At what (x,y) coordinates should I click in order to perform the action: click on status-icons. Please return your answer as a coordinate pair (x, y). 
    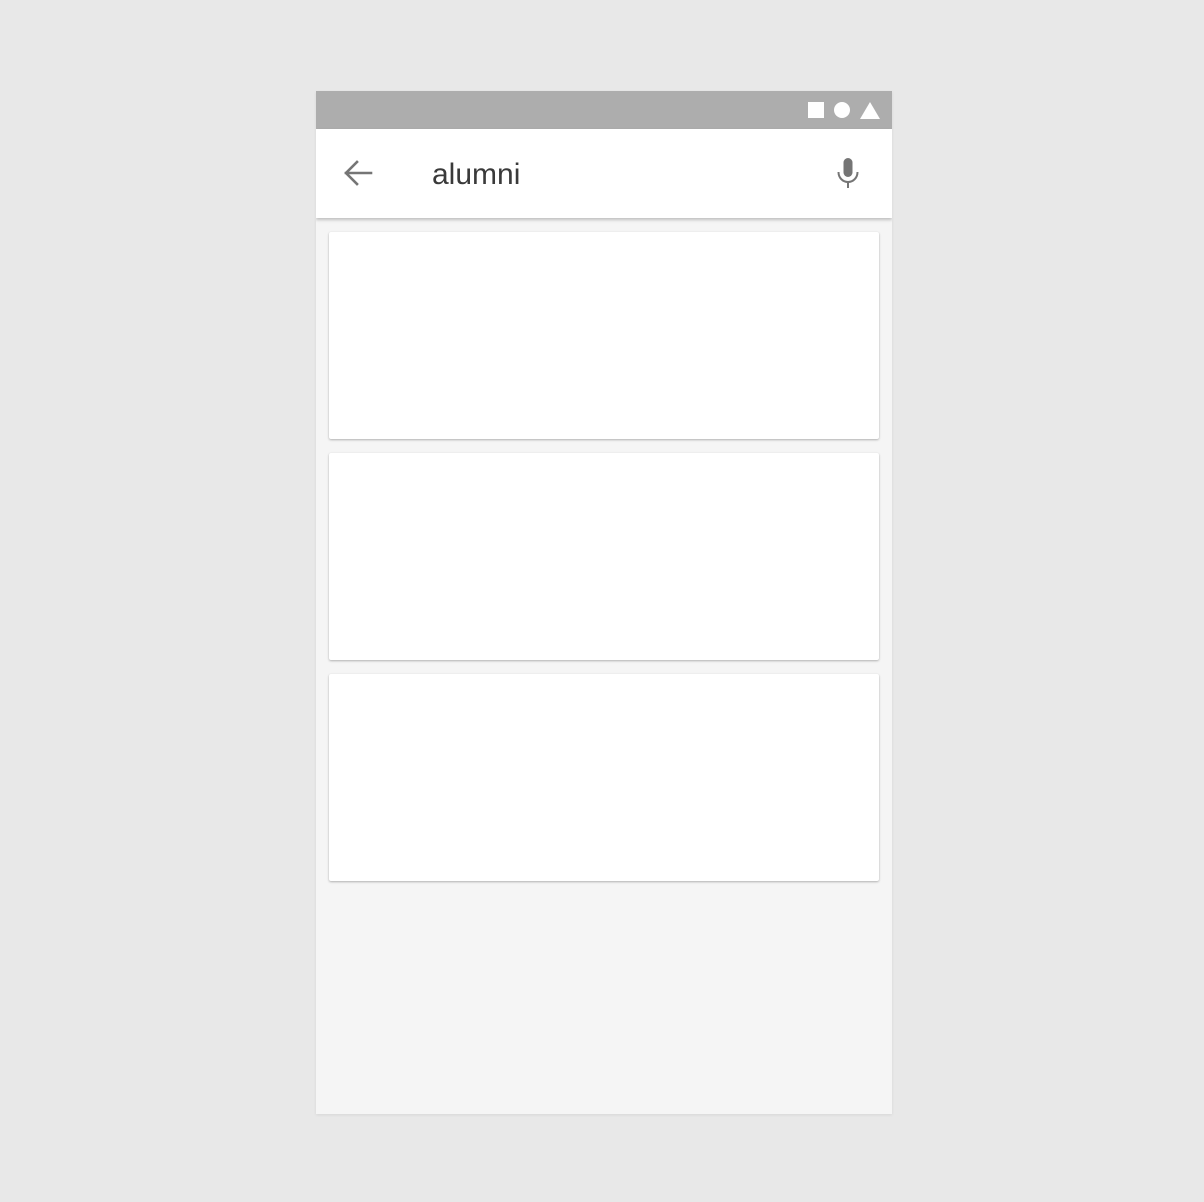
    Looking at the image, I should click on (844, 110).